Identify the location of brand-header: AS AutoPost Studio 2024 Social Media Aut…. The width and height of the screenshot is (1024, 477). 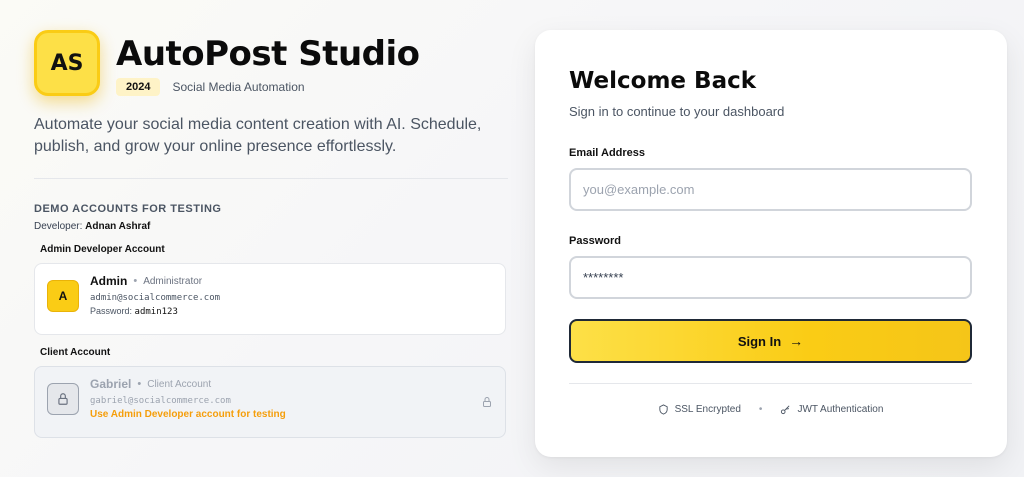
(271, 63).